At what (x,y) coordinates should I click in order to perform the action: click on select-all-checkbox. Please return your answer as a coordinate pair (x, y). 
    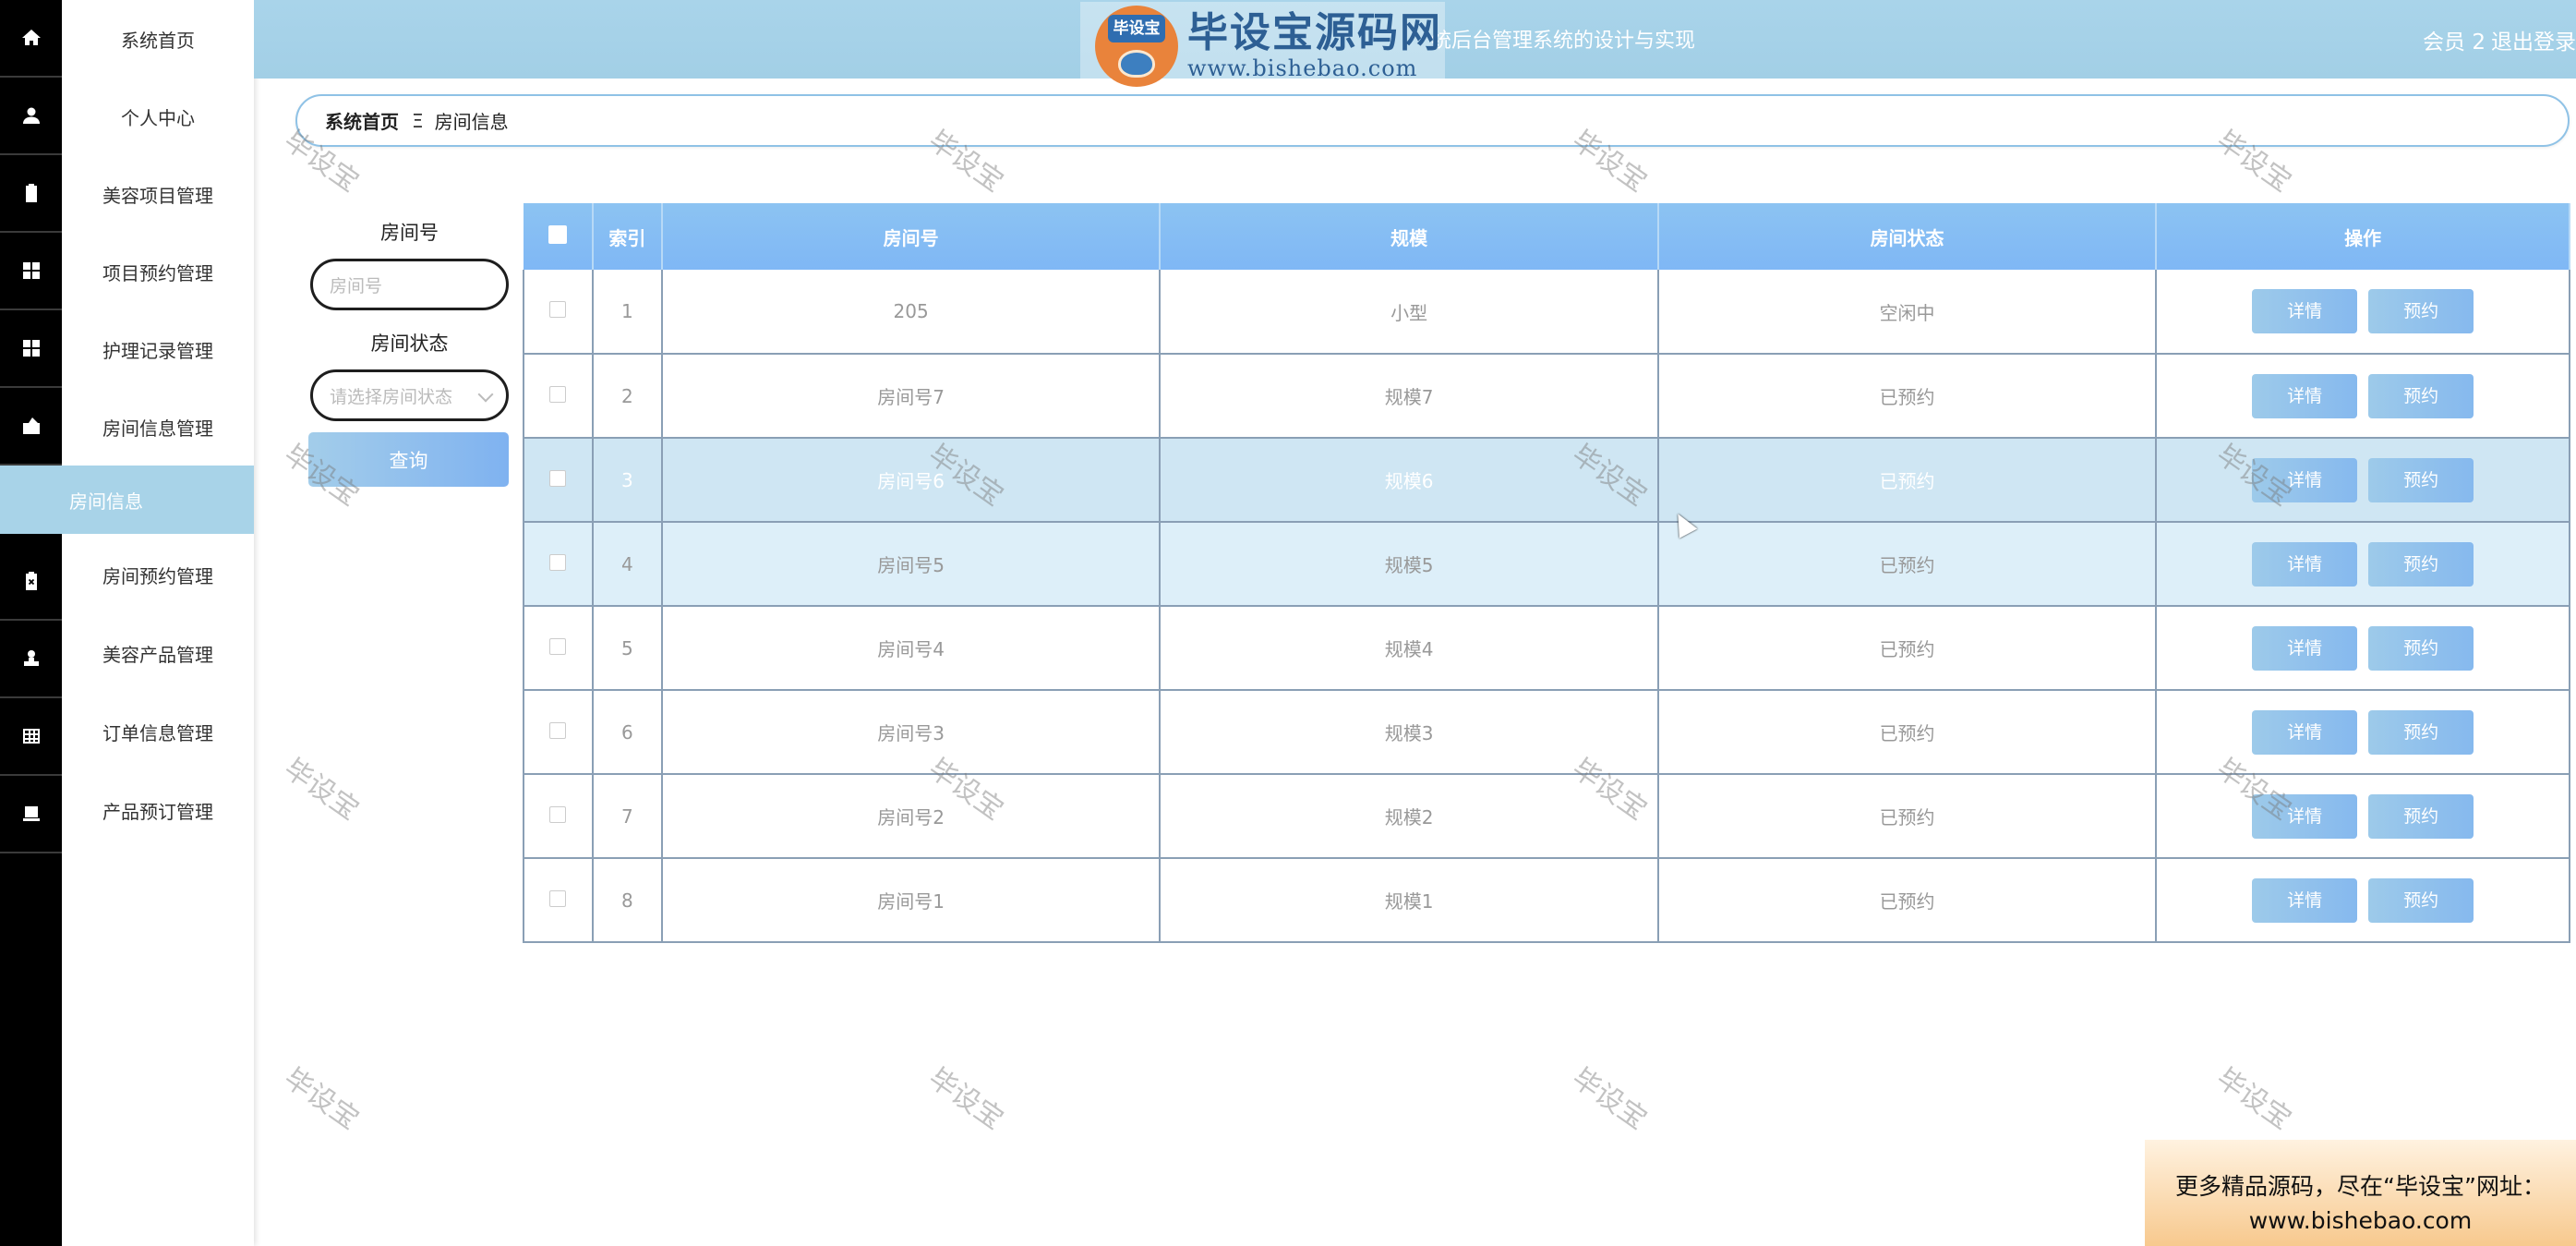
    Looking at the image, I should click on (559, 237).